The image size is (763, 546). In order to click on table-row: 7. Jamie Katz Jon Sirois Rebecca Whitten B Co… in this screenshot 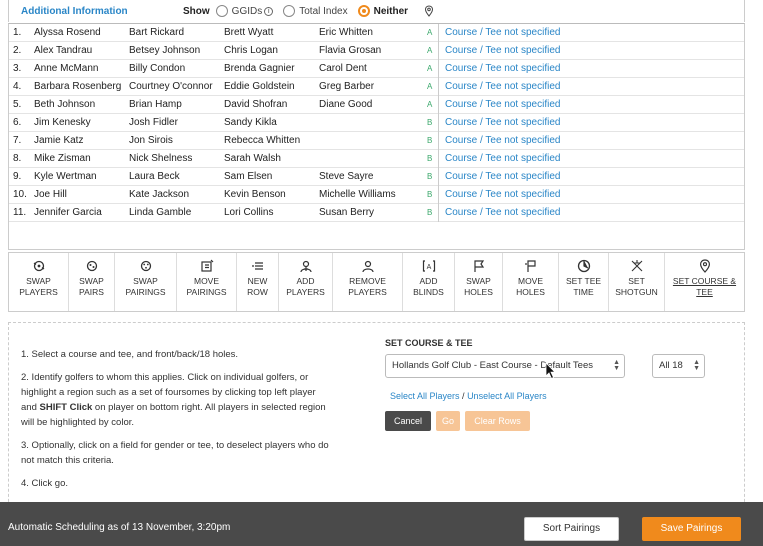, I will do `click(376, 141)`.